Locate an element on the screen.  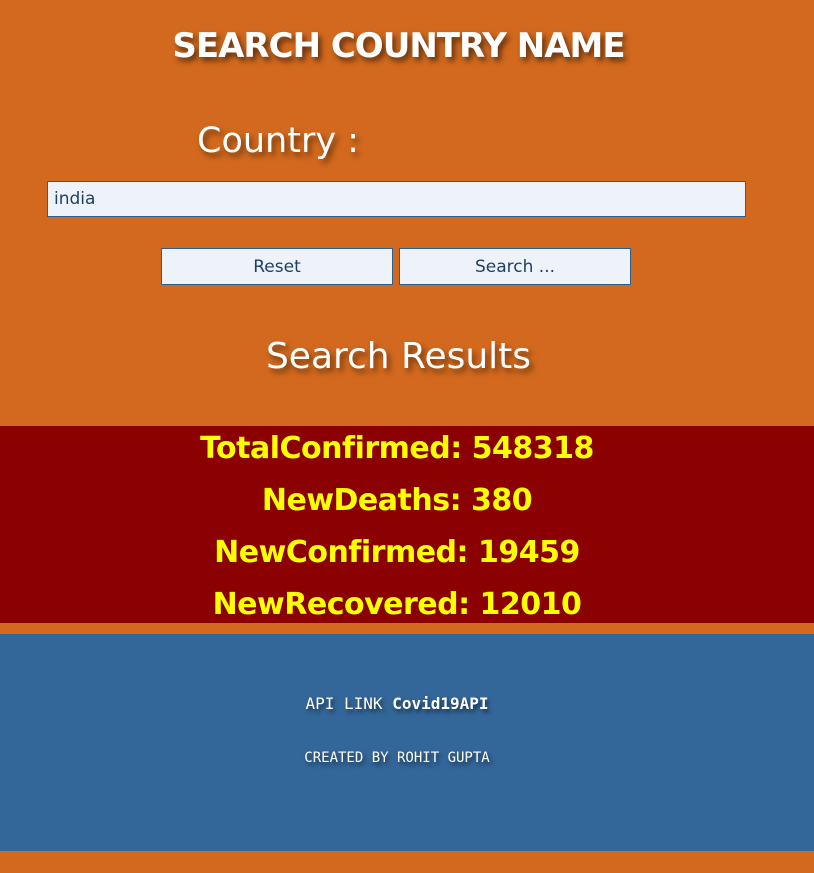
api-link: Covid19API is located at coordinates (440, 703).